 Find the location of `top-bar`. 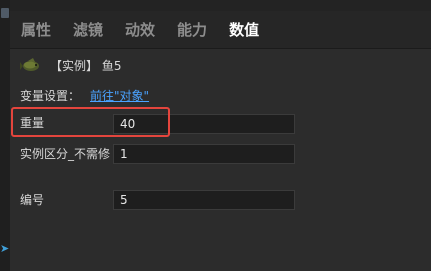

top-bar is located at coordinates (220, 5).